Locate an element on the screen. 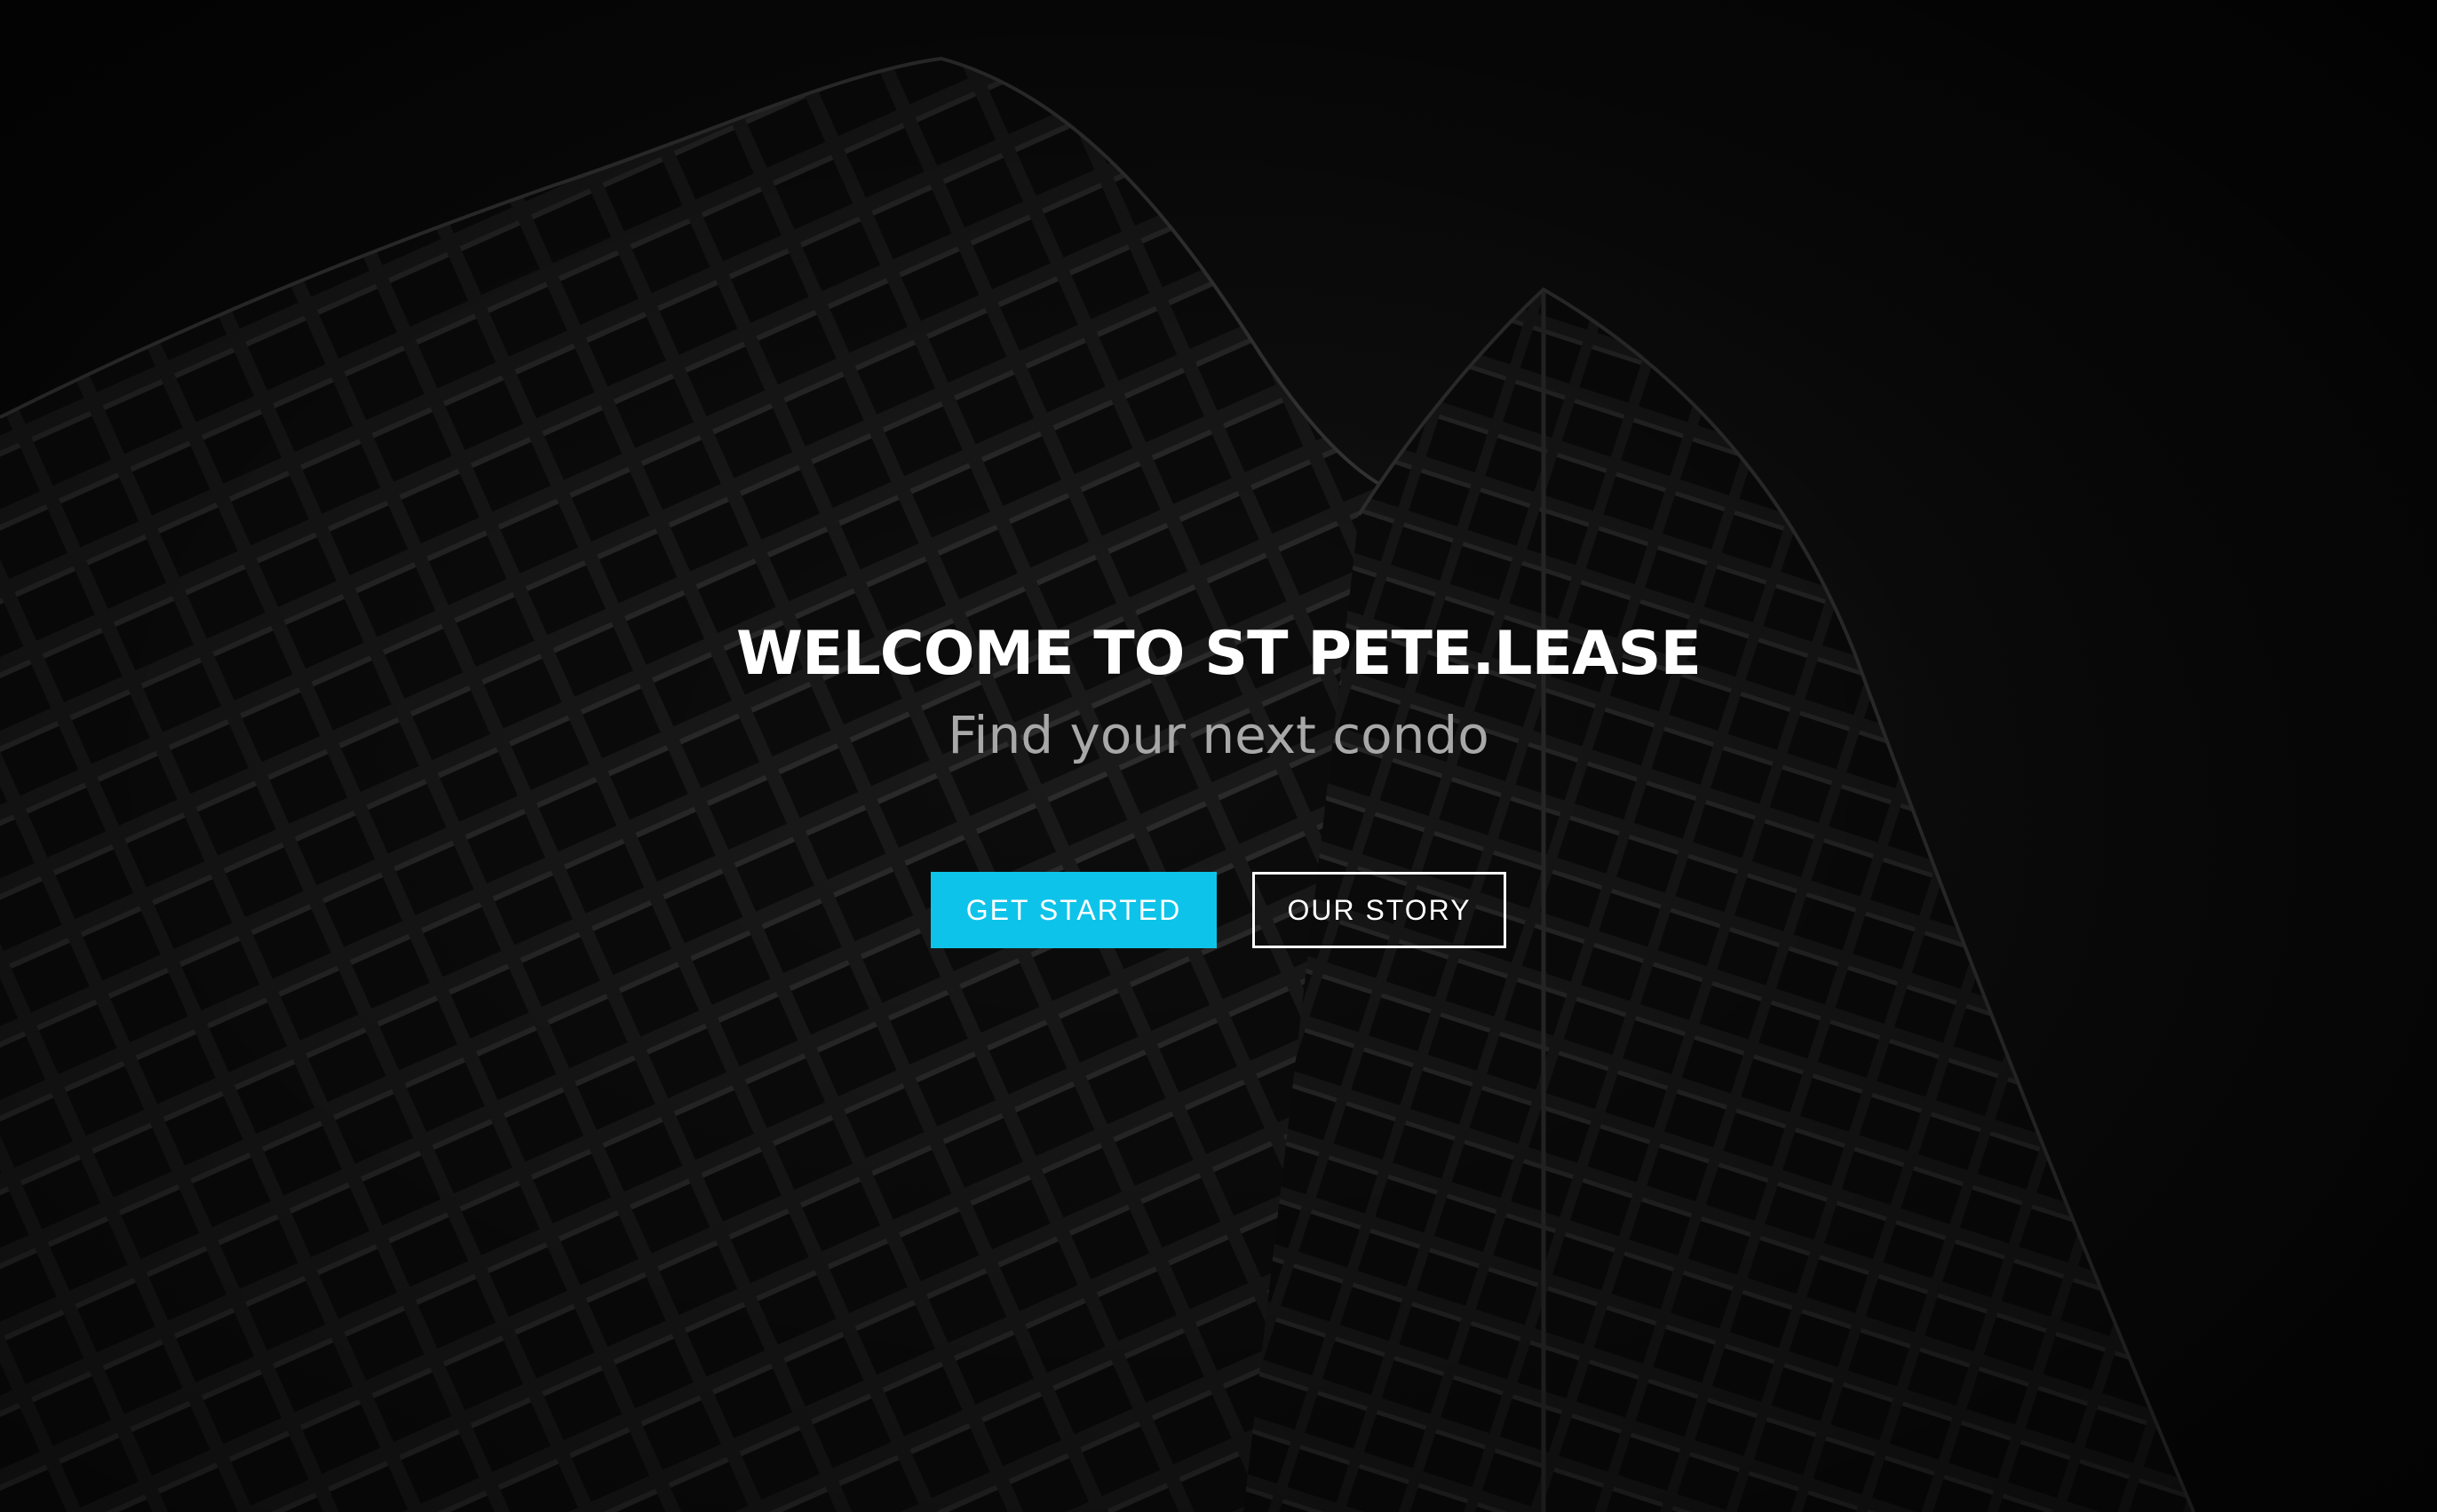 The image size is (2437, 1512). our-story-button: OUR STORY is located at coordinates (1379, 910).